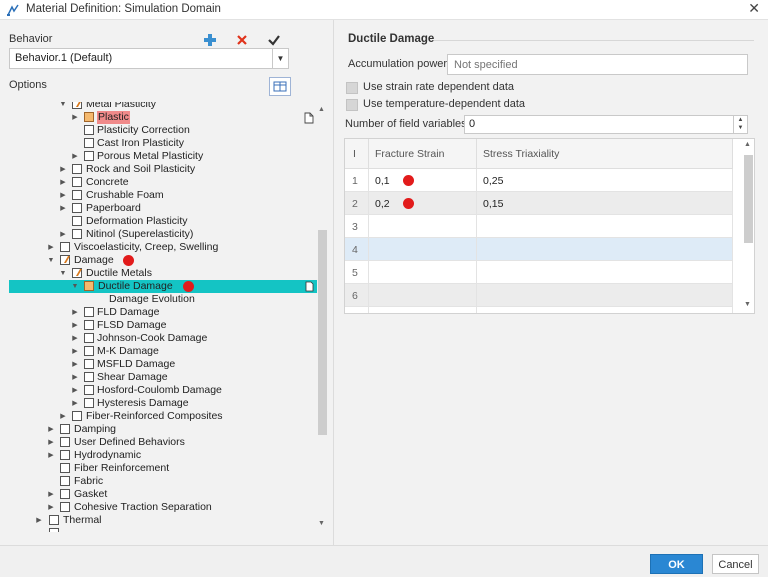  What do you see at coordinates (163, 234) in the screenshot?
I see `tree-item-nitinol: ▶ Nitinol (Superelasticity)` at bounding box center [163, 234].